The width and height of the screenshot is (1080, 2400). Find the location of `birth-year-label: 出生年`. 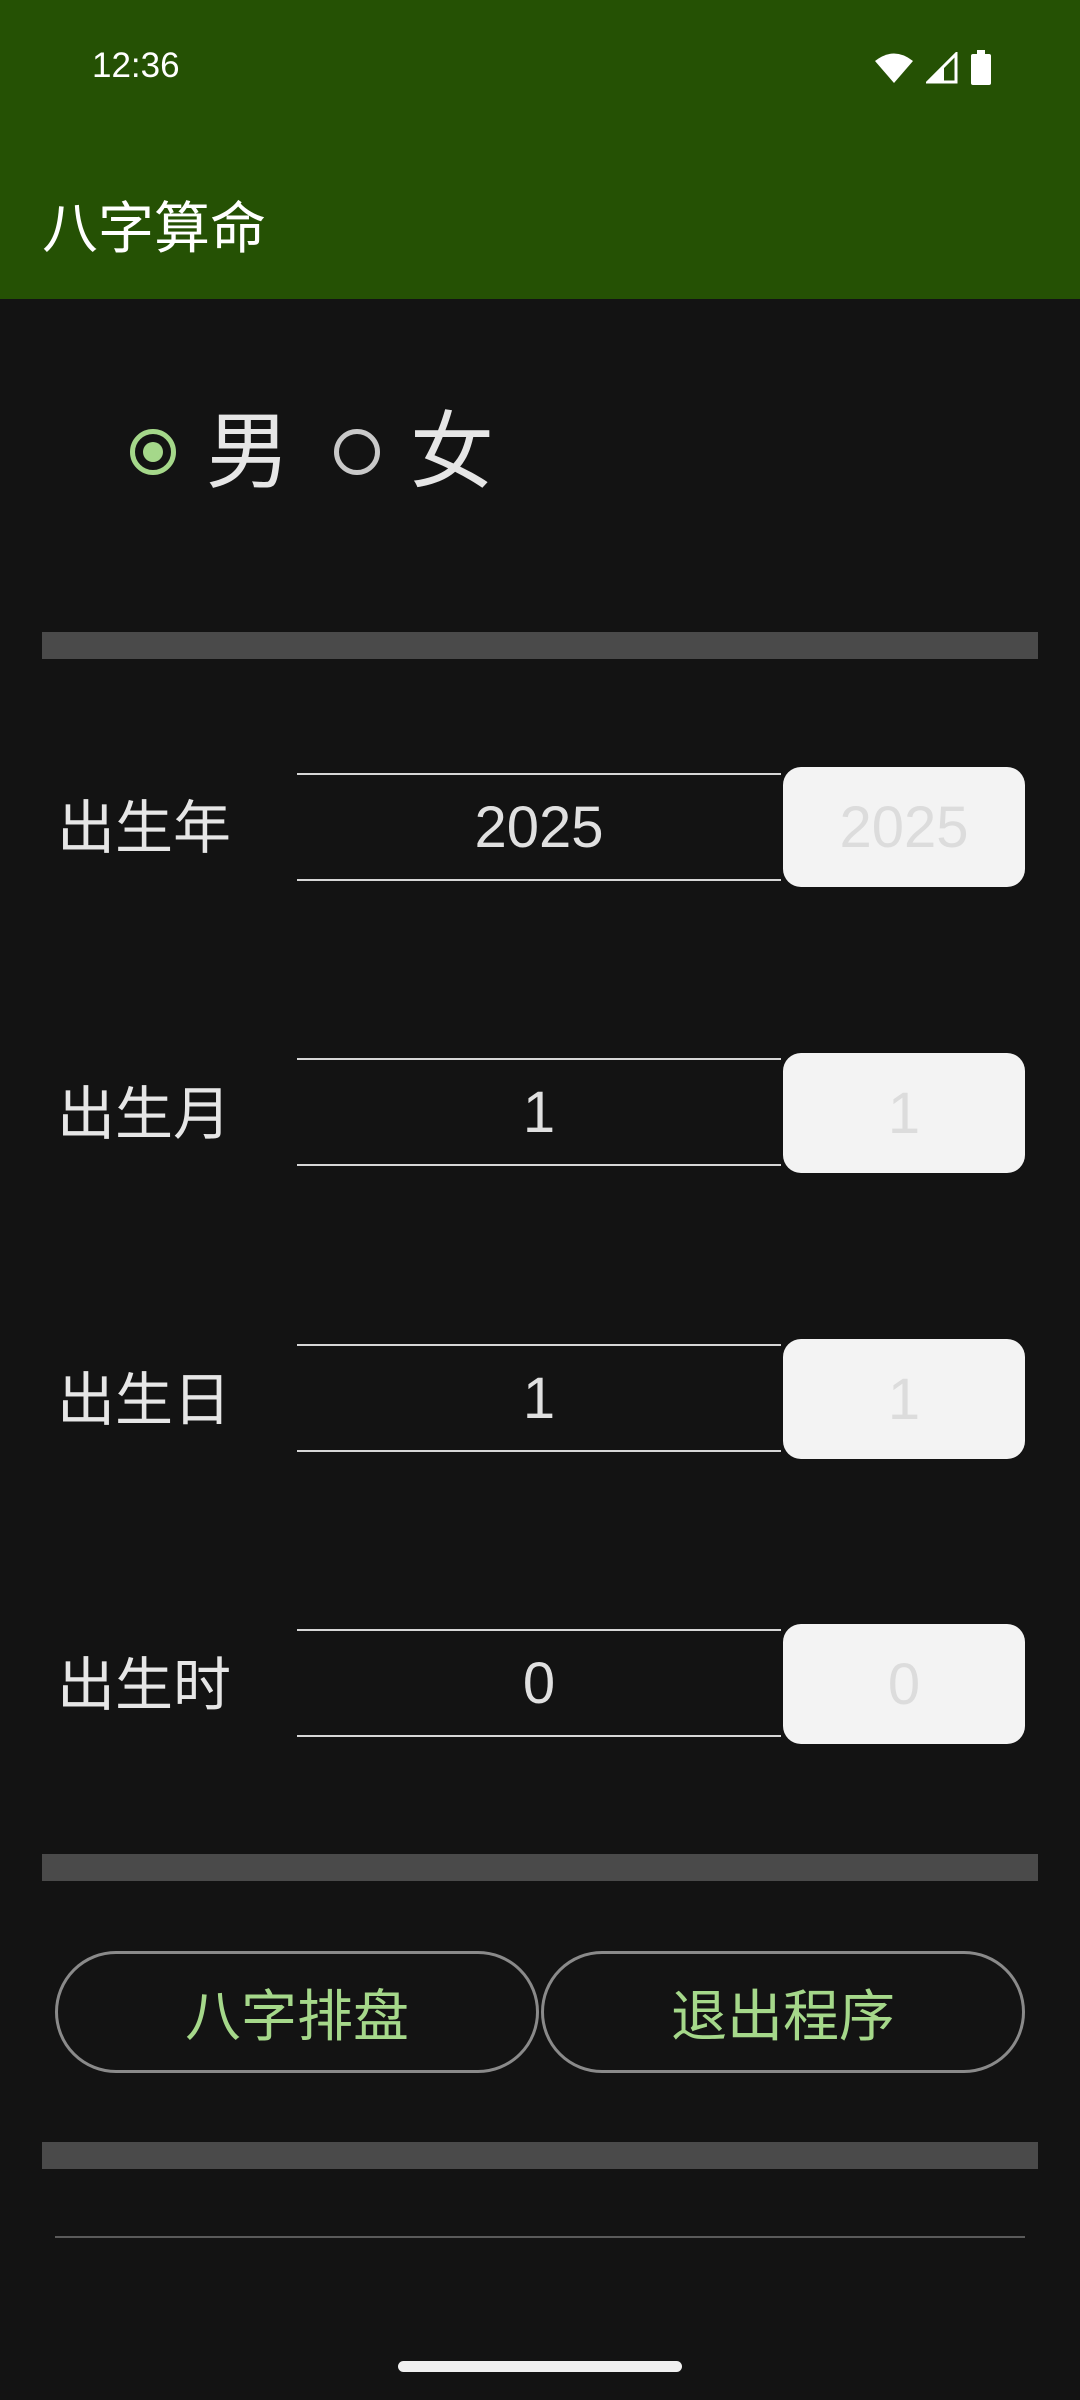

birth-year-label: 出生年 is located at coordinates (144, 828).